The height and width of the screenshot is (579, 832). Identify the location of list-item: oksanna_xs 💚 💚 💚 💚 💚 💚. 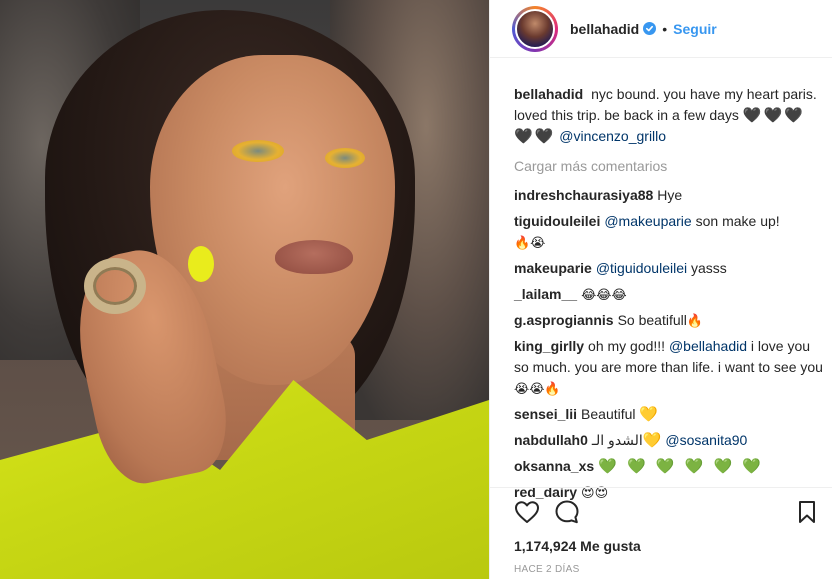
(669, 466).